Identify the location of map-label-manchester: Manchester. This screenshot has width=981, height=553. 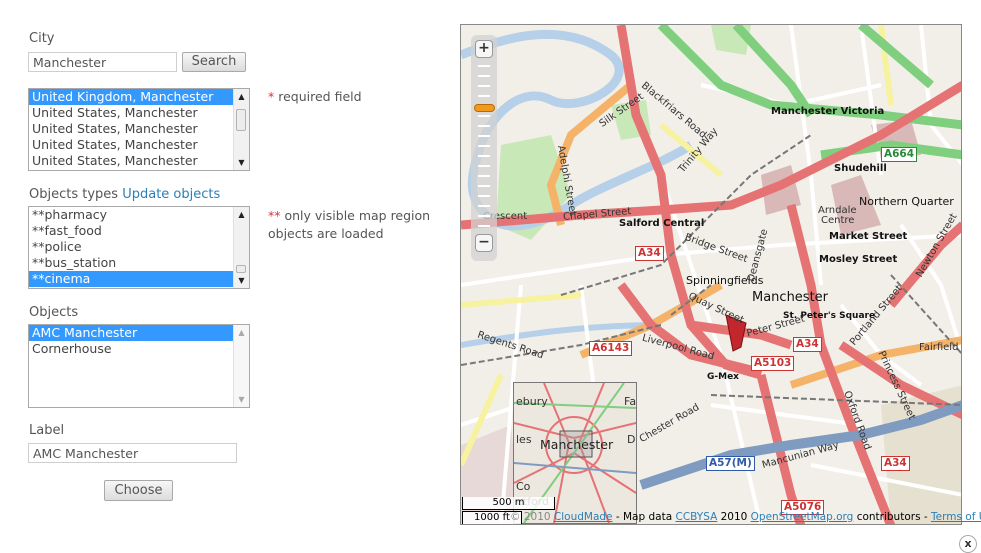
(790, 297).